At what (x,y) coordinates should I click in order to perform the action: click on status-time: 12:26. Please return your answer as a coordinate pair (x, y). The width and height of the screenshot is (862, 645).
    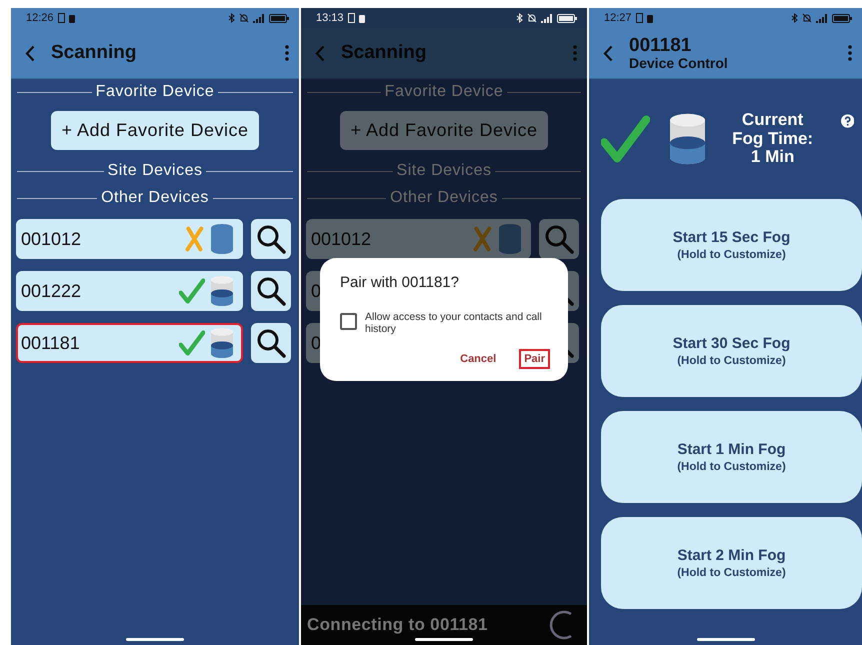
    Looking at the image, I should click on (40, 18).